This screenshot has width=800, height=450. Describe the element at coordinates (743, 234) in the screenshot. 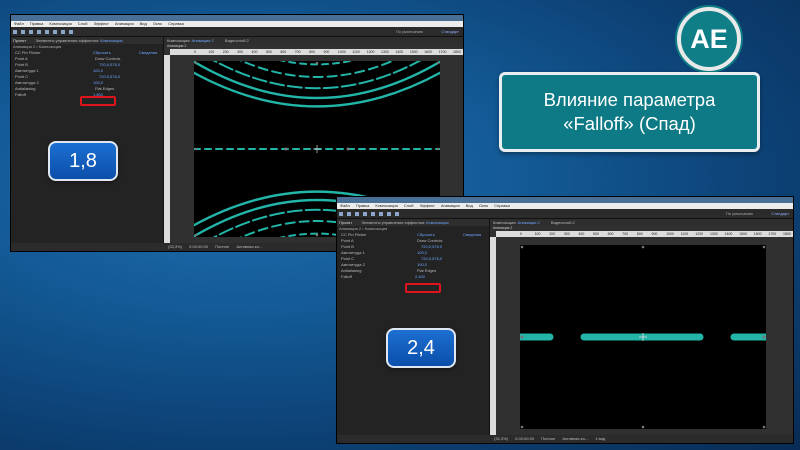

I see `ruler-tick-label: 1500` at that location.